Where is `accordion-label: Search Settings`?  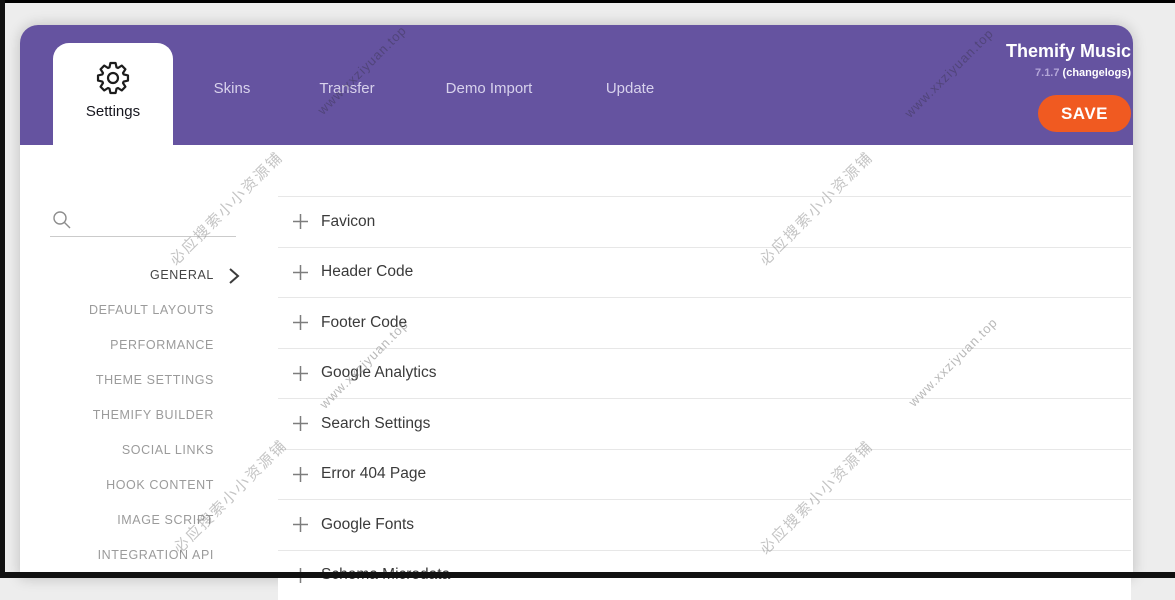 accordion-label: Search Settings is located at coordinates (375, 424).